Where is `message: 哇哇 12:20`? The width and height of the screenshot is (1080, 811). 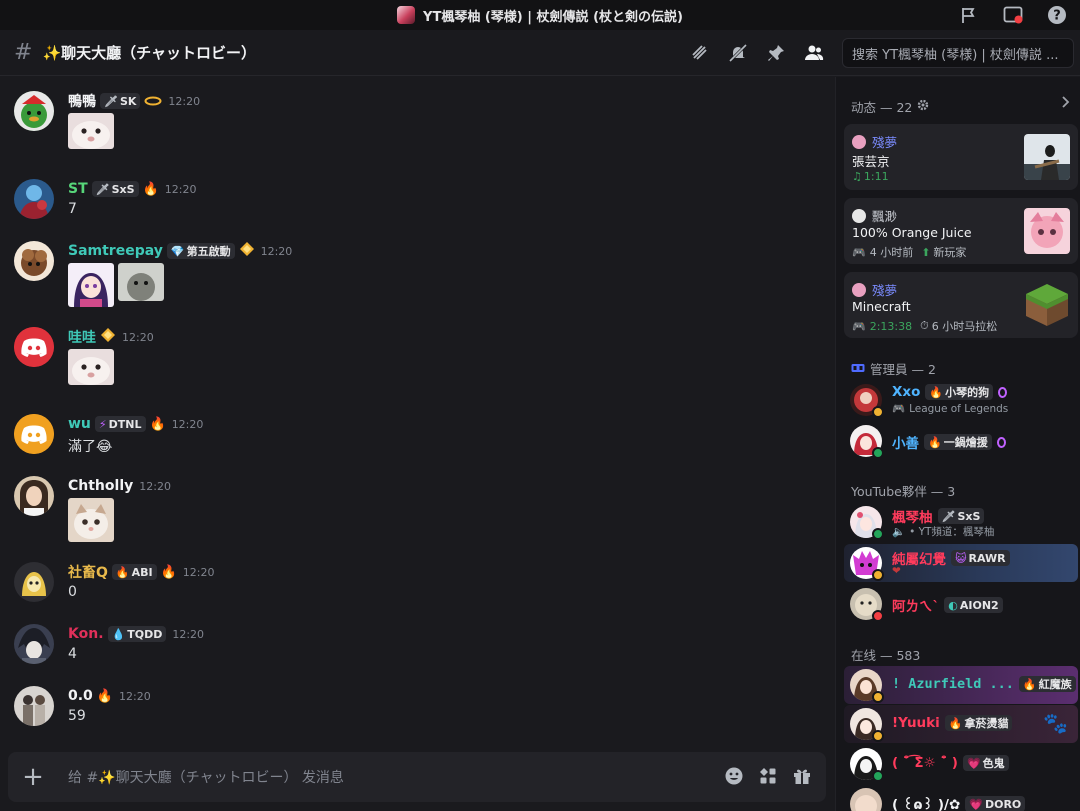
message: 哇哇 12:20 is located at coordinates (414, 362).